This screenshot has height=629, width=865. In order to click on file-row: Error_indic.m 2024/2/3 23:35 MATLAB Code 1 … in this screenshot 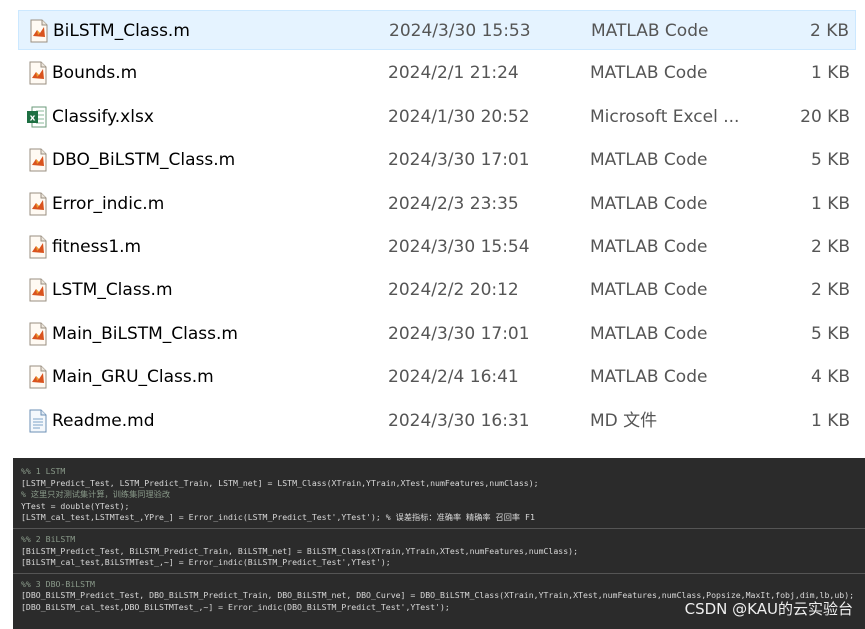, I will do `click(437, 204)`.